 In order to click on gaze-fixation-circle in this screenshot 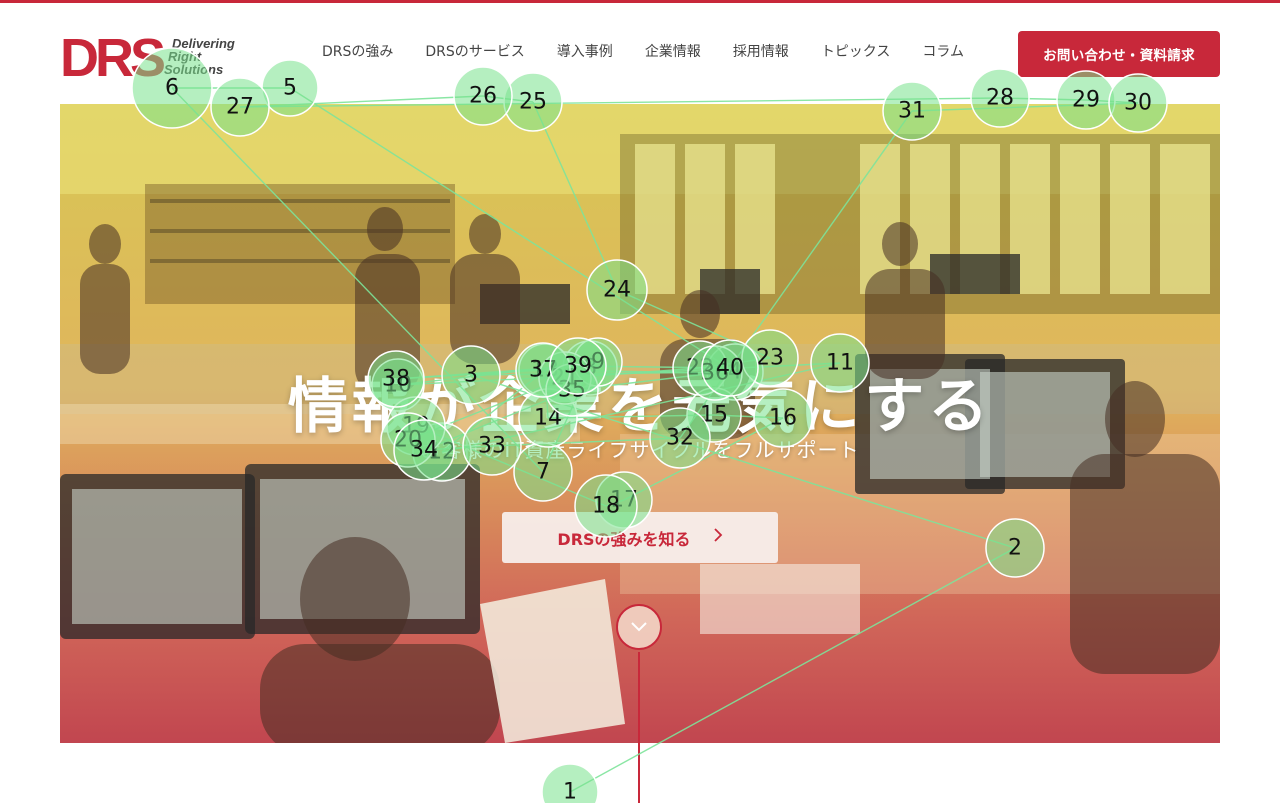, I will do `click(570, 783)`.